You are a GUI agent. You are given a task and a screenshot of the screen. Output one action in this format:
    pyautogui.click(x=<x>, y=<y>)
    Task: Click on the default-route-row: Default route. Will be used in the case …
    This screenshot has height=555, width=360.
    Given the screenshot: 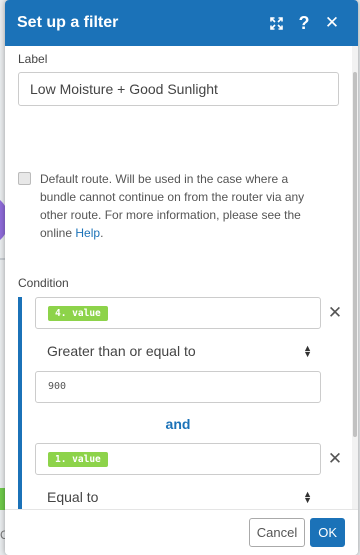 What is the action you would take?
    pyautogui.click(x=182, y=206)
    